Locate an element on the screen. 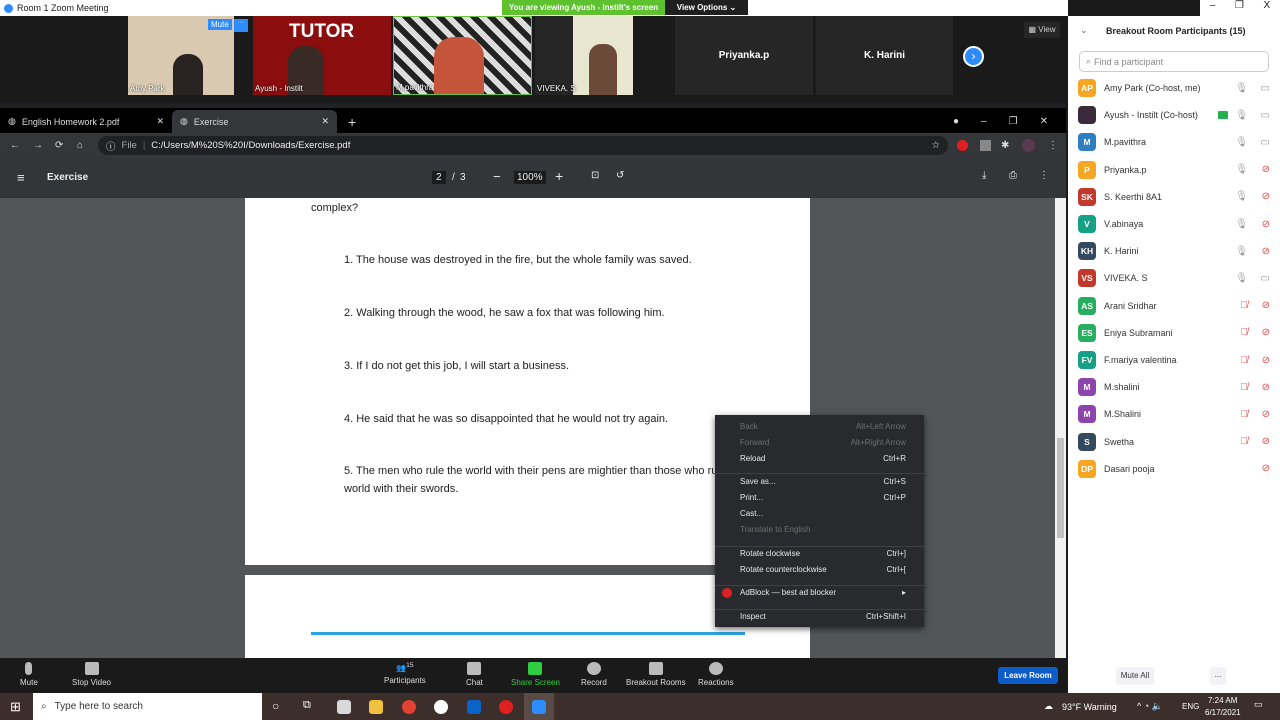  context-menu-item: Forward Alt+Right Arrow is located at coordinates (823, 442).